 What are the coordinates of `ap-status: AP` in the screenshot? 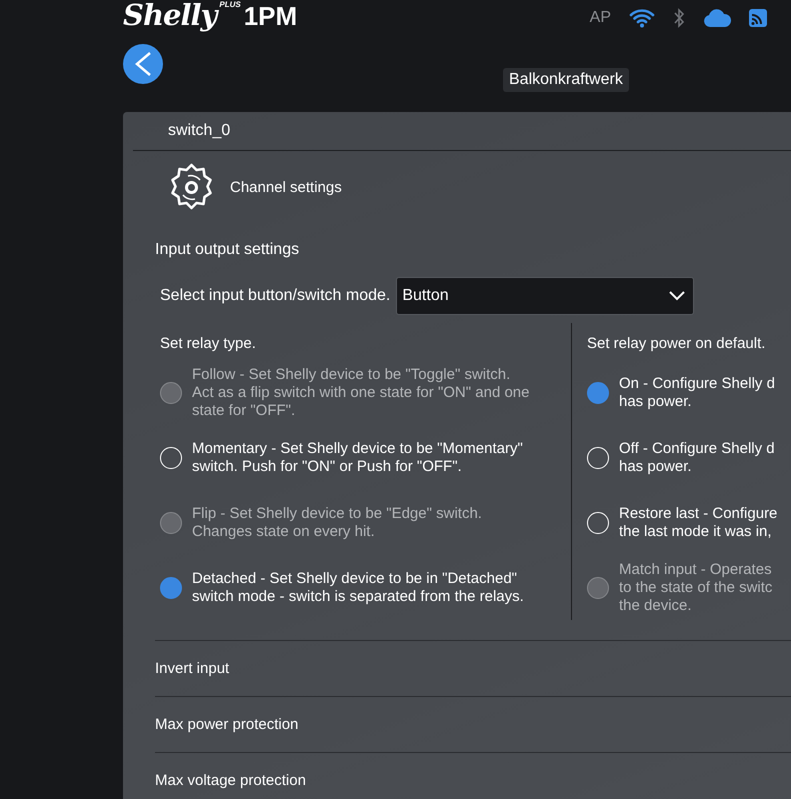 It's located at (600, 18).